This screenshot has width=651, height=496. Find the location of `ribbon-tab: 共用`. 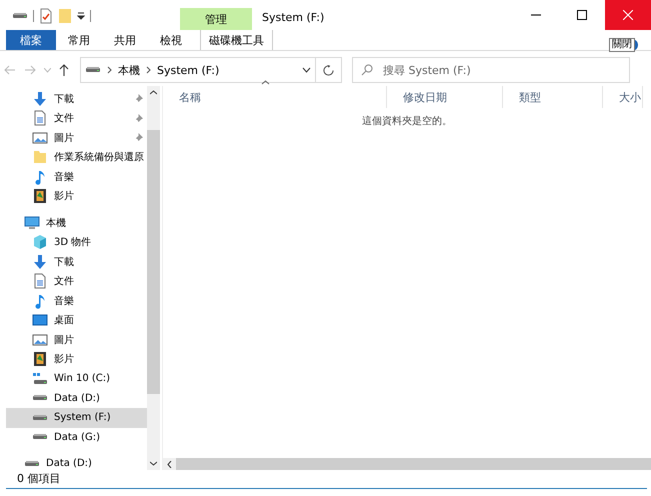

ribbon-tab: 共用 is located at coordinates (125, 40).